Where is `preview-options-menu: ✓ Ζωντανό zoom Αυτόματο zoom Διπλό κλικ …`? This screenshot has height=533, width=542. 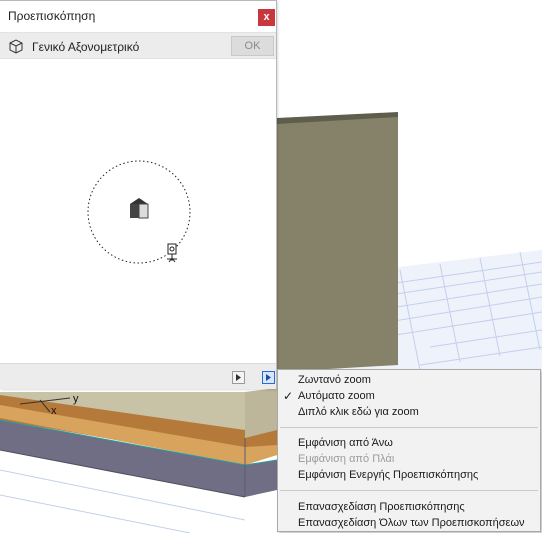 preview-options-menu: ✓ Ζωντανό zoom Αυτόματο zoom Διπλό κλικ … is located at coordinates (409, 450).